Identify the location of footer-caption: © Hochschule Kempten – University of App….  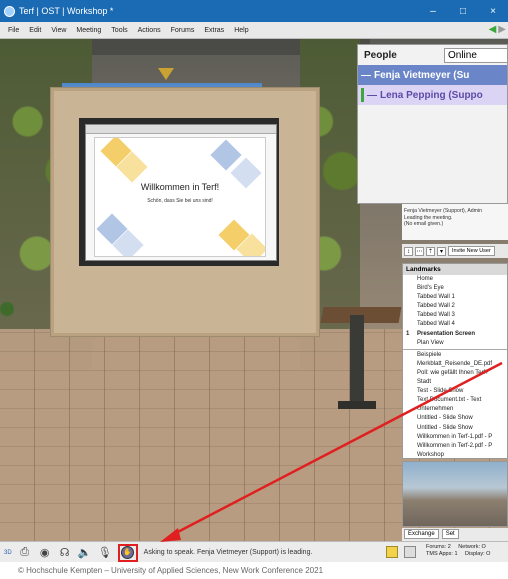
(171, 570).